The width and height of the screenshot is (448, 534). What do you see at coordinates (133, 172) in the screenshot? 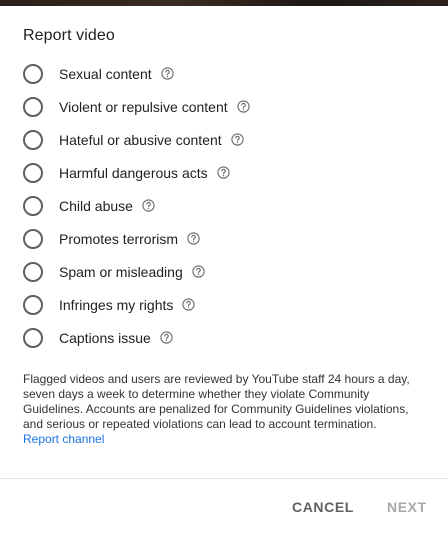
I see `option-label: Harmful dangerous acts` at bounding box center [133, 172].